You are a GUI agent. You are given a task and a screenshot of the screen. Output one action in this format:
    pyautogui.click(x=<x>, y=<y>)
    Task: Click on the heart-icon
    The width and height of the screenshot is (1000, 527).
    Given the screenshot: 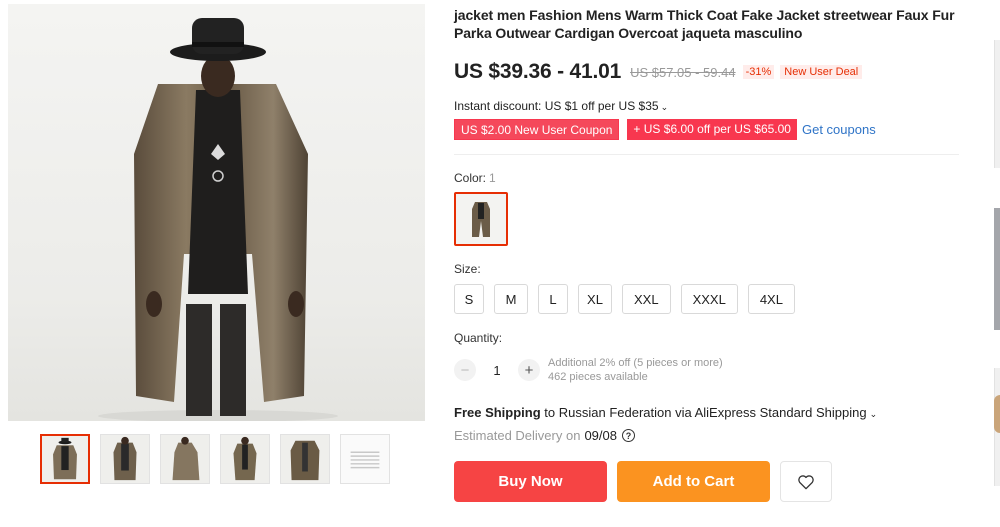 What is the action you would take?
    pyautogui.click(x=806, y=481)
    